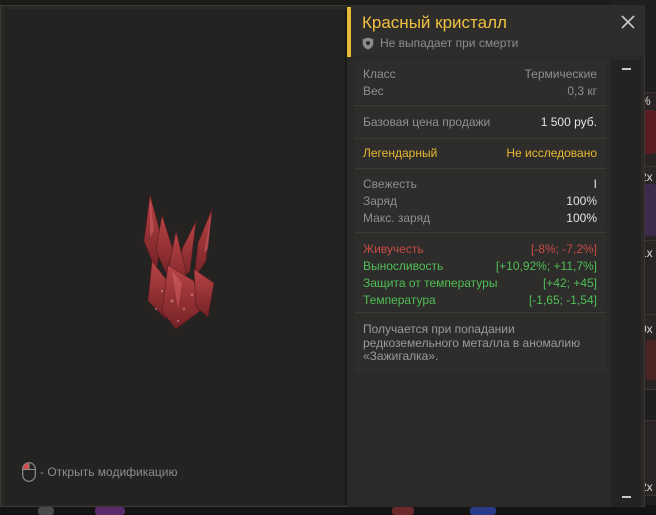  Describe the element at coordinates (546, 266) in the screenshot. I see `effect-value: [+10,92%; +11,7%]` at that location.